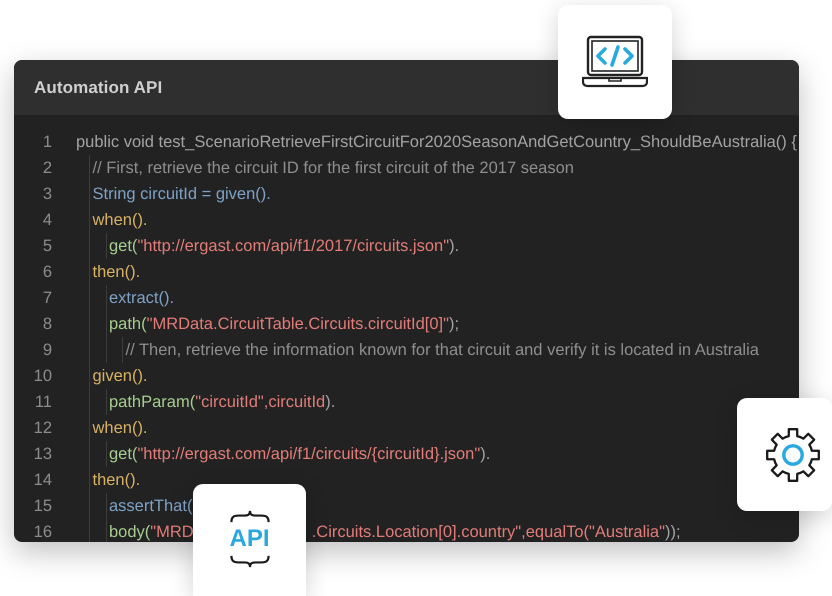 The image size is (832, 596). I want to click on code-text: path("MRData.CircuitTable.Circuits.circuitId[0]");, so click(284, 324).